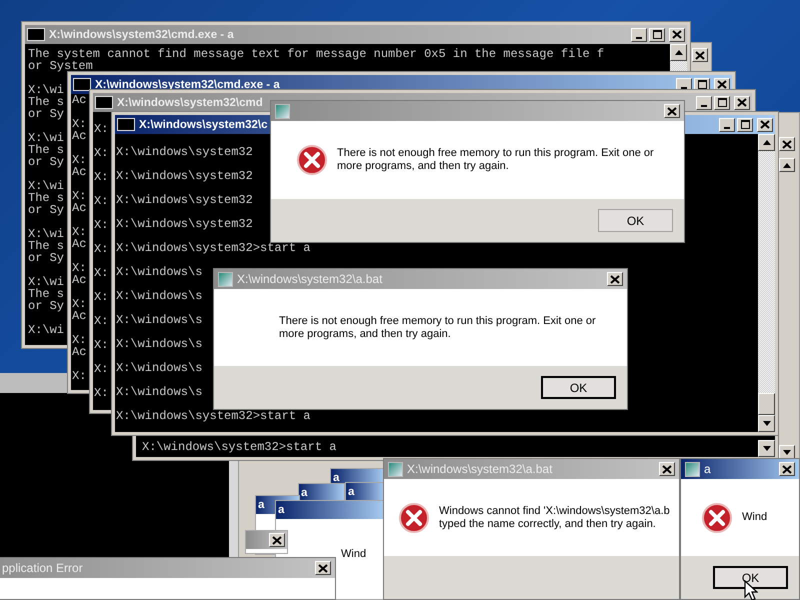  What do you see at coordinates (495, 153) in the screenshot?
I see `message-line: There is not enough free memory to run this program. Exit one or` at bounding box center [495, 153].